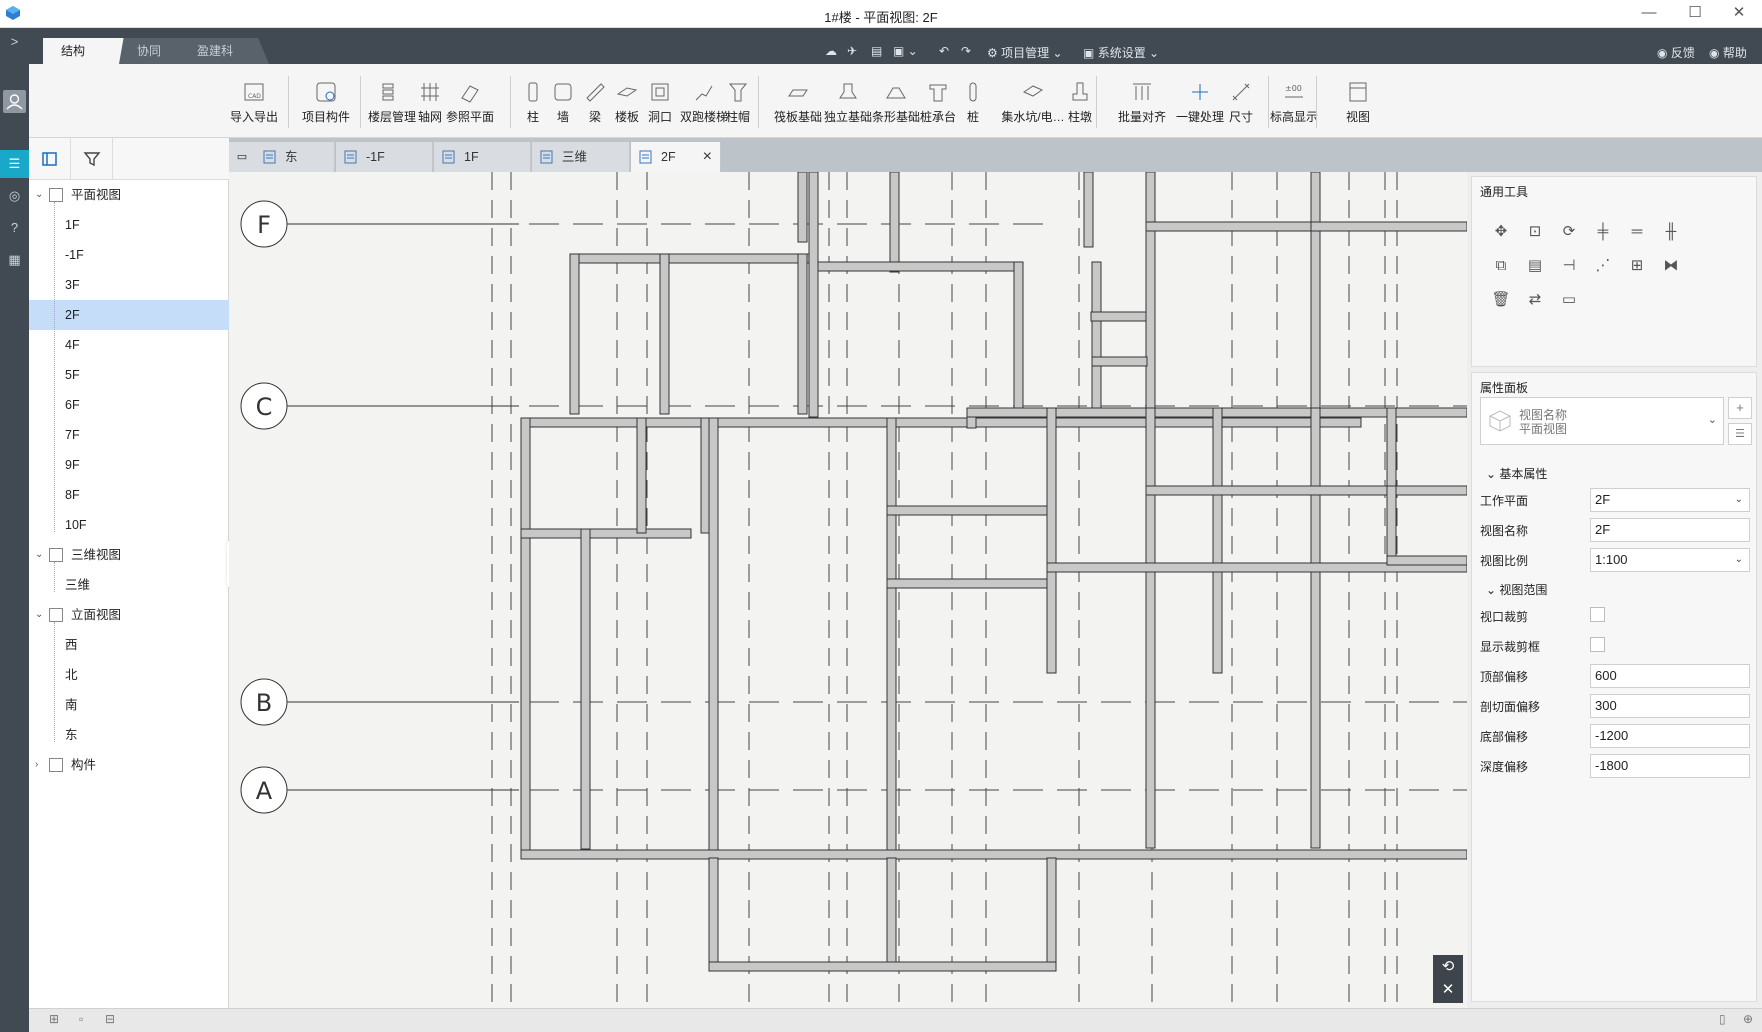 This screenshot has height=1032, width=1762. Describe the element at coordinates (1670, 736) in the screenshot. I see `bottom-offset-input: -1200` at that location.